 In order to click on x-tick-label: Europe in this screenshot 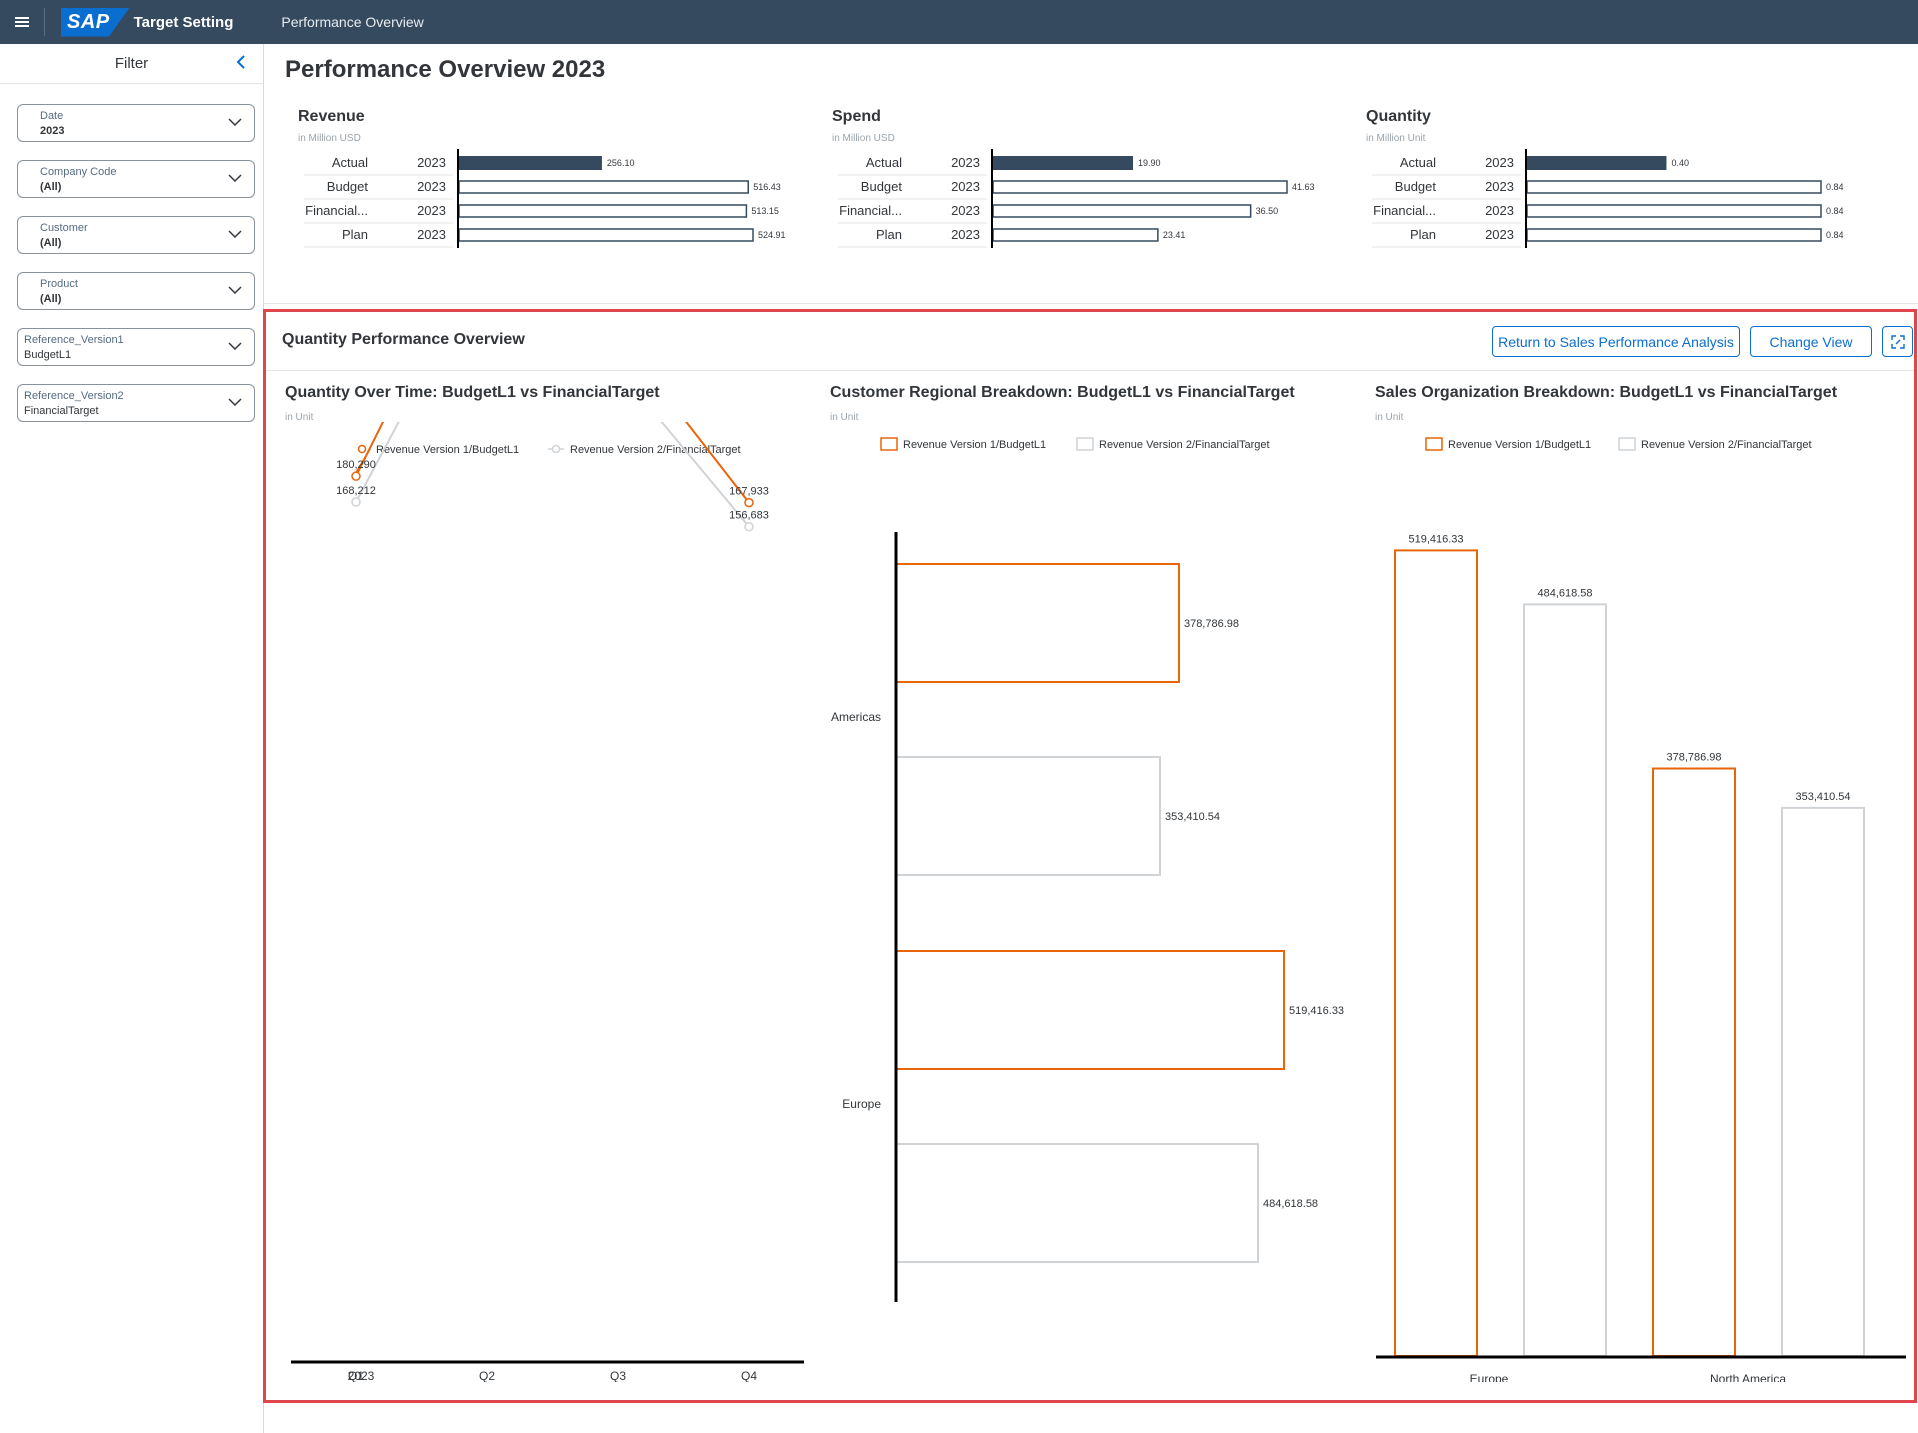, I will do `click(1489, 1377)`.